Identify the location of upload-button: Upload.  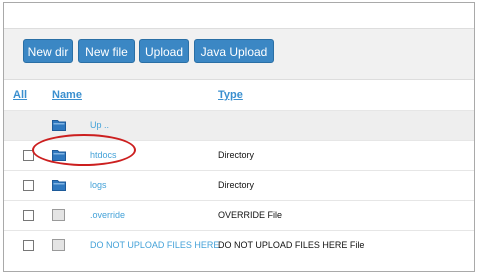
(164, 51).